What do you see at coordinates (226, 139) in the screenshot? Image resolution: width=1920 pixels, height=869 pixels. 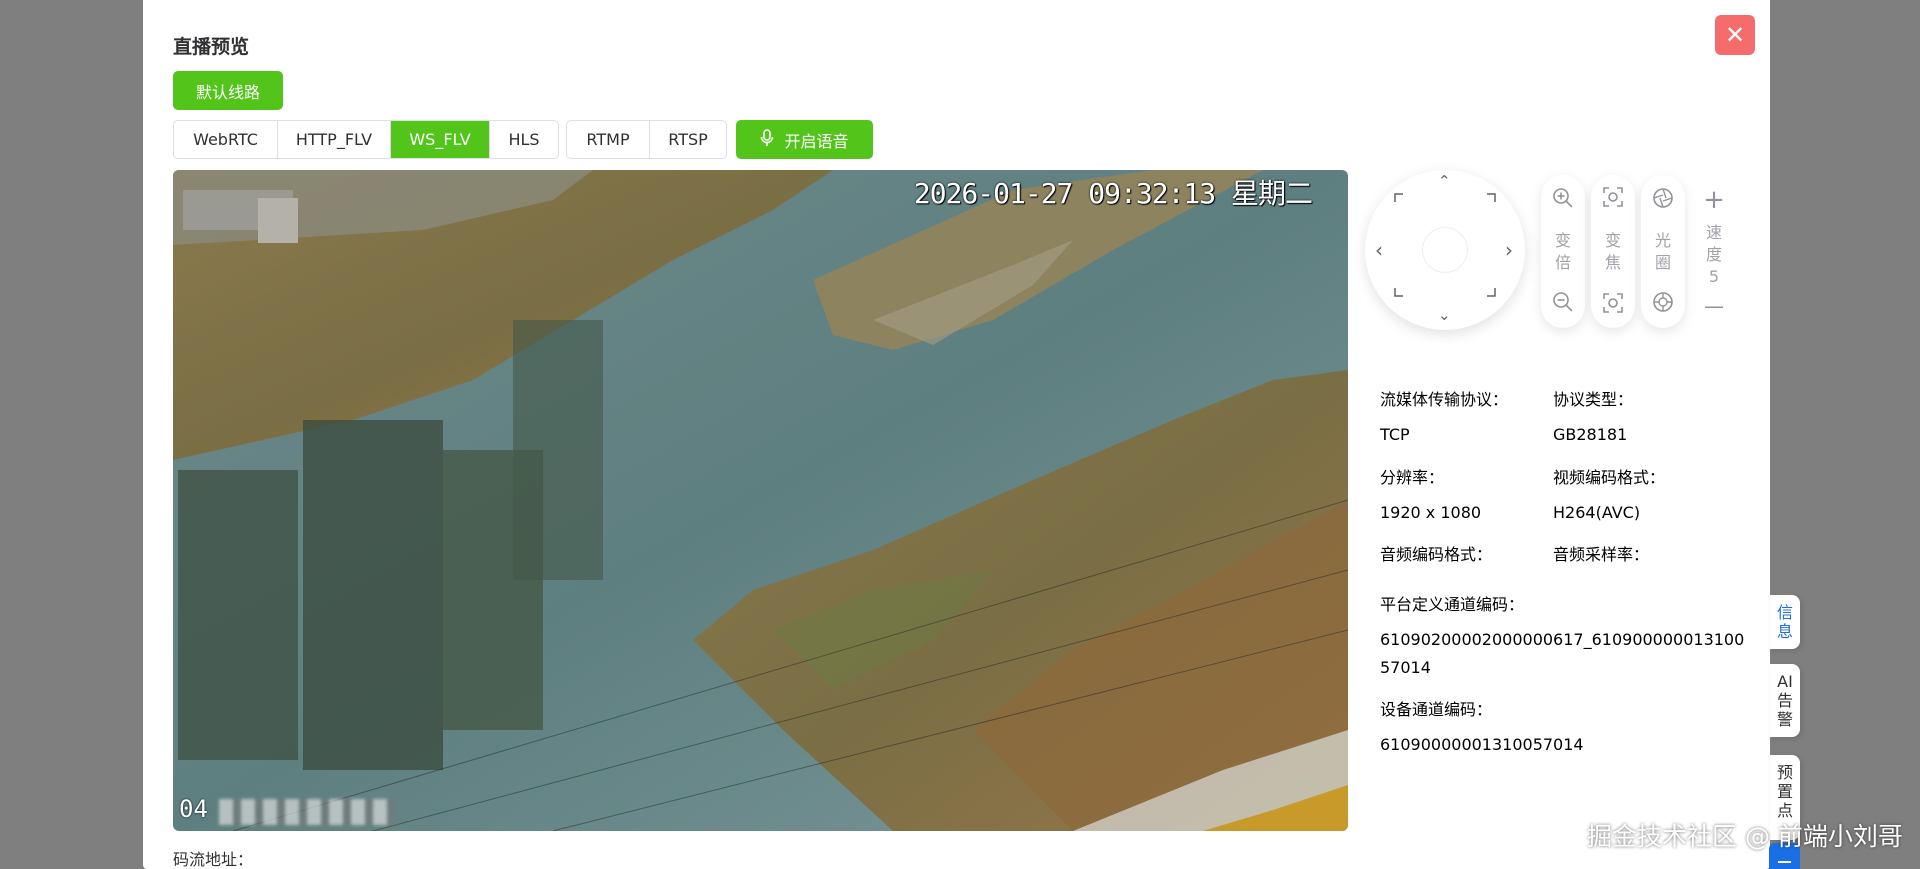 I see `protocol-webrtc-button: WebRTC` at bounding box center [226, 139].